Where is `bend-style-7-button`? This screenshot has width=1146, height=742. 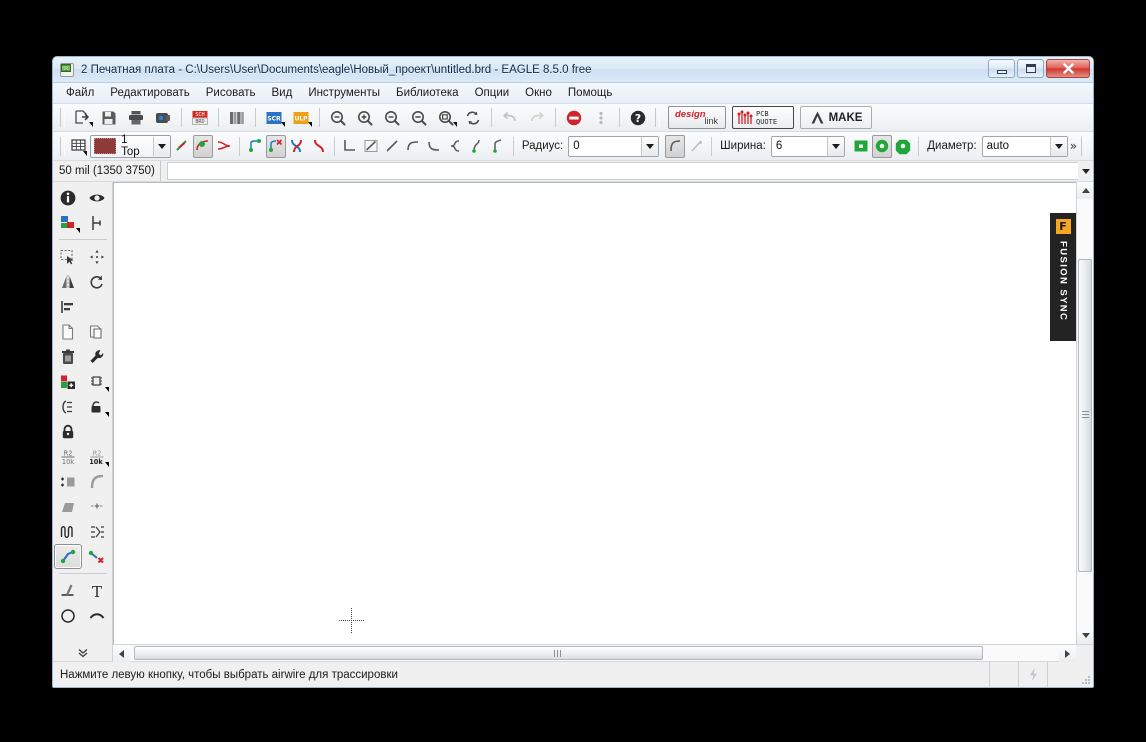
bend-style-7-button is located at coordinates (392, 146).